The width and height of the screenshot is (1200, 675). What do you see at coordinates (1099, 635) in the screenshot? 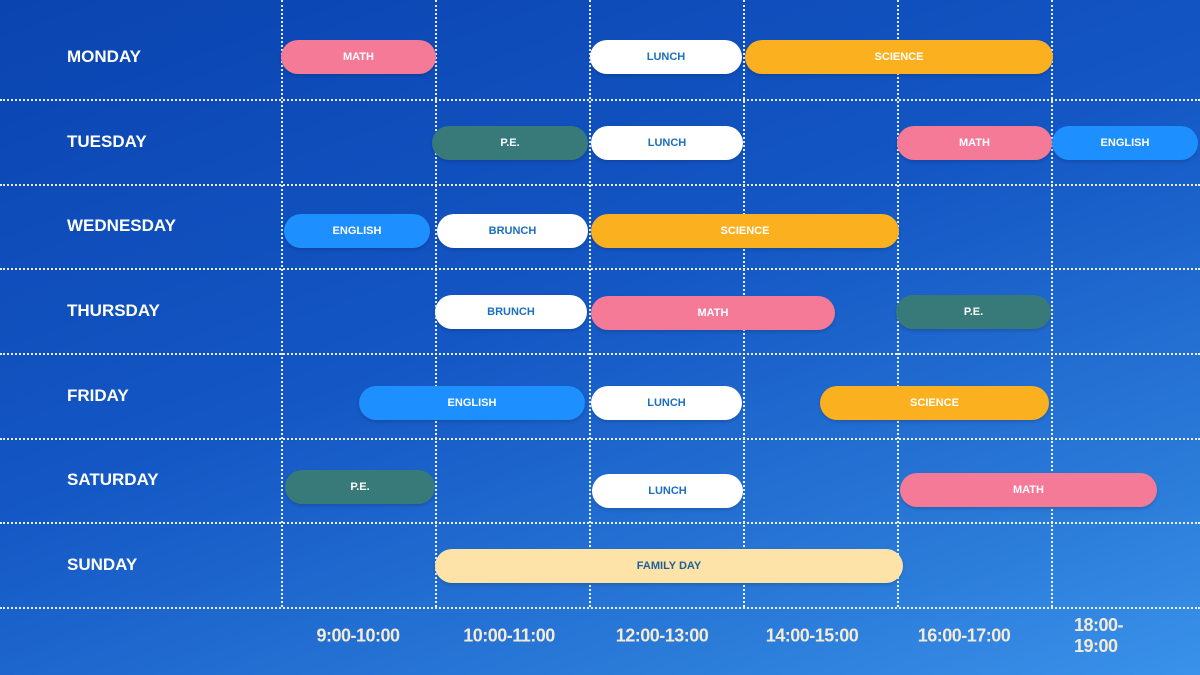
I see `time-slot-label: 18:00-19:00` at bounding box center [1099, 635].